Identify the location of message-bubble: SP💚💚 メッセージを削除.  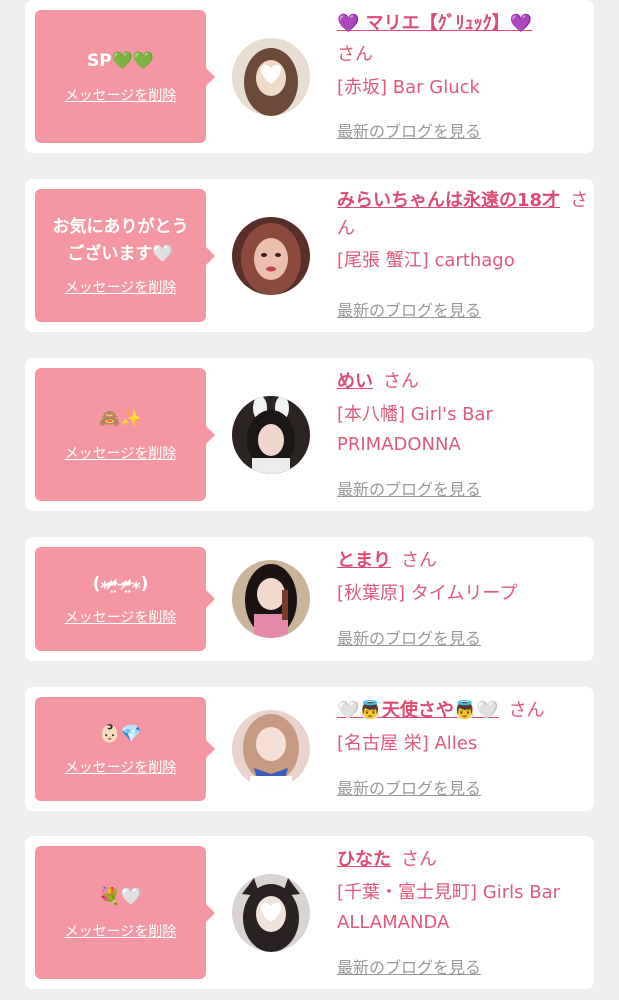
(125, 76).